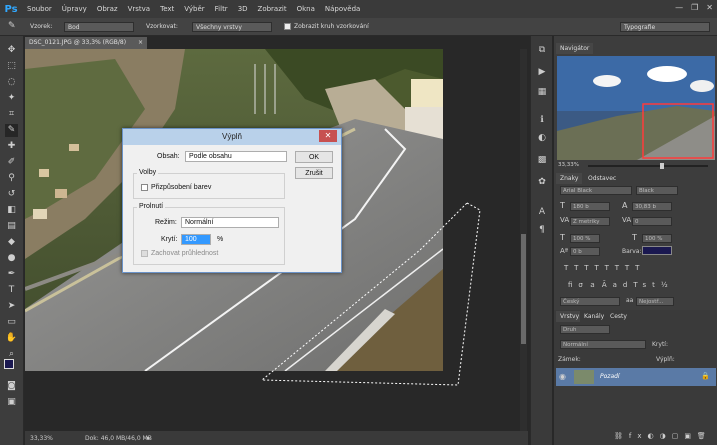  What do you see at coordinates (630, 300) in the screenshot?
I see `antialias-icon: aa` at bounding box center [630, 300].